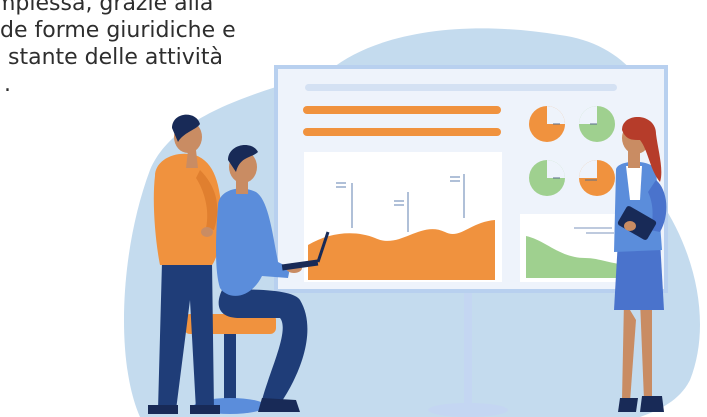 This screenshot has height=417, width=707. What do you see at coordinates (468, 347) in the screenshot?
I see `board-stand-pole` at bounding box center [468, 347].